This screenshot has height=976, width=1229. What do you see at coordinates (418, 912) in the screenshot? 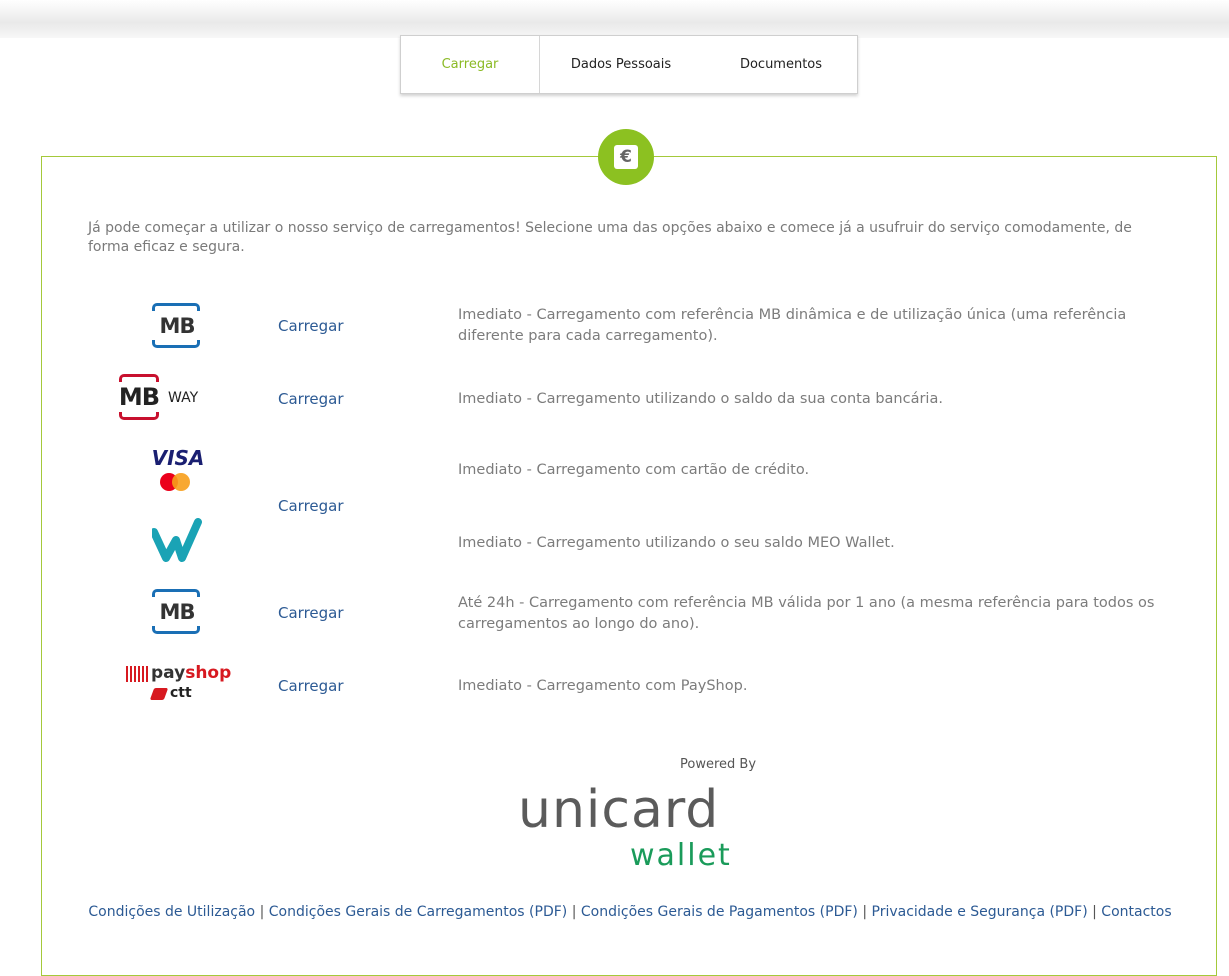
I see `footer-link-condicoes-carregamentos: Condições Gerais de Carregamentos (PDF)` at bounding box center [418, 912].